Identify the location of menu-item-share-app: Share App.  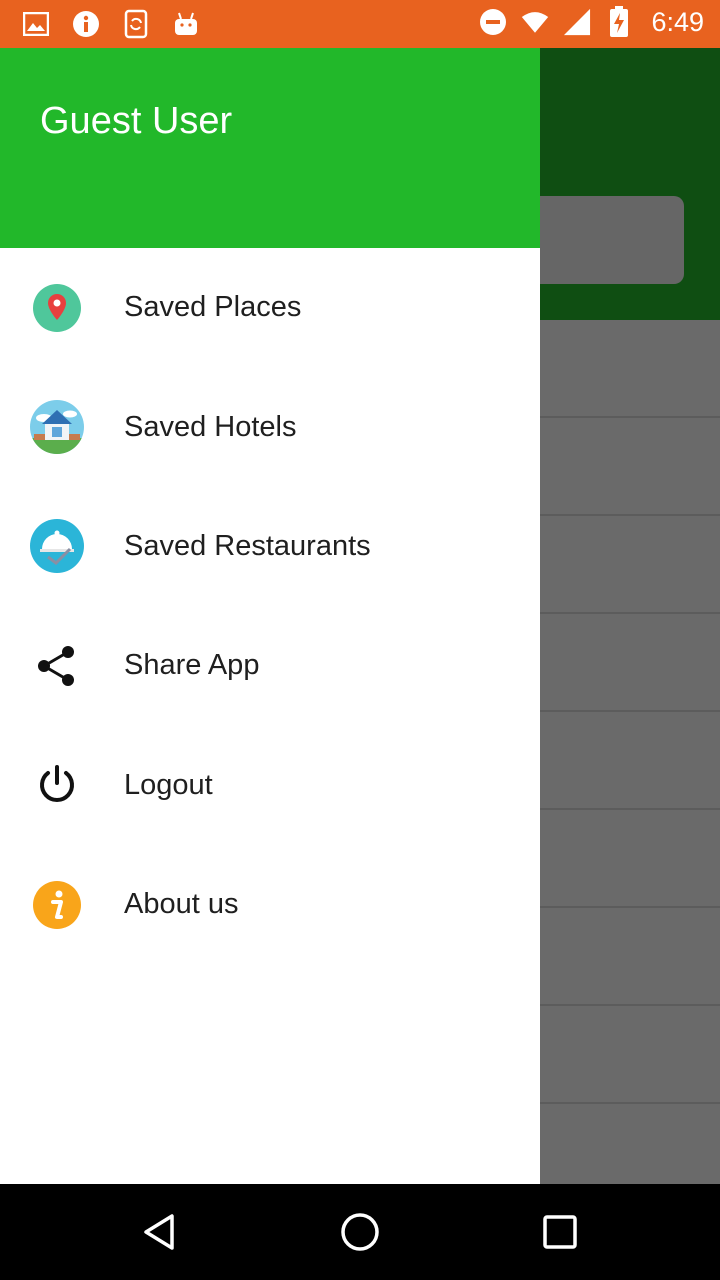
(270, 665).